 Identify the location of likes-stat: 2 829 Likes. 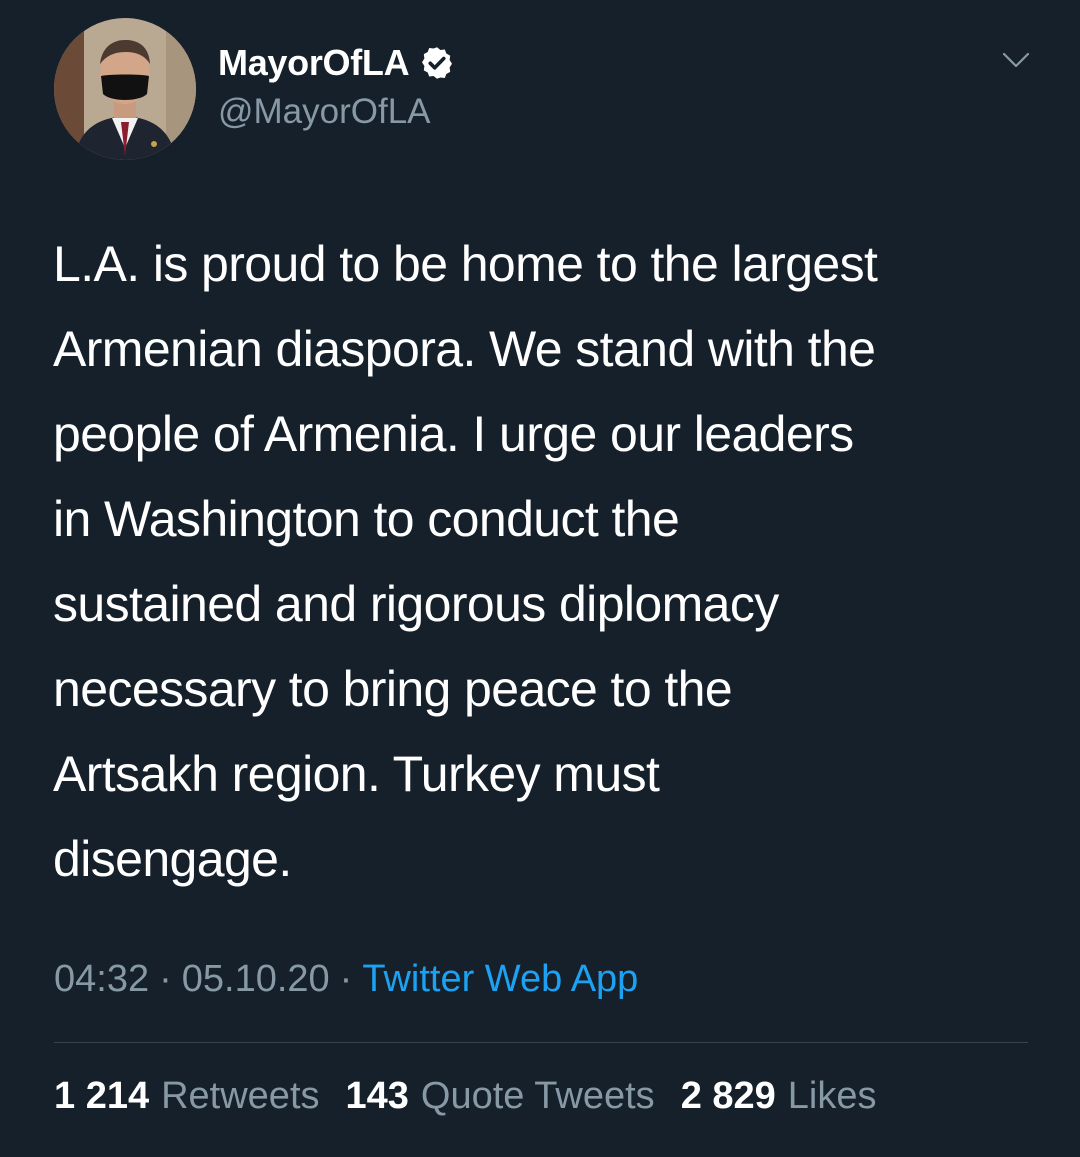
(779, 1096).